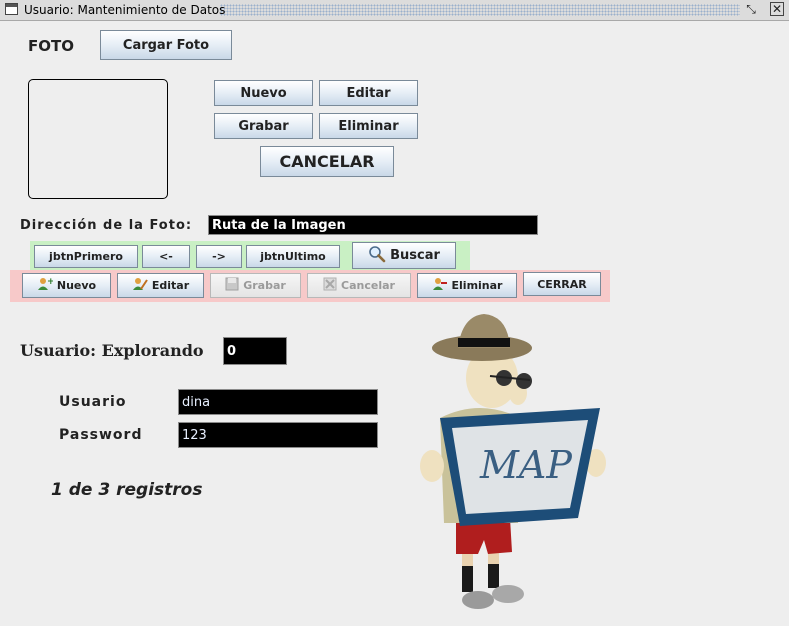 This screenshot has height=626, width=789. I want to click on nuevo-button: + Nuevo, so click(66, 285).